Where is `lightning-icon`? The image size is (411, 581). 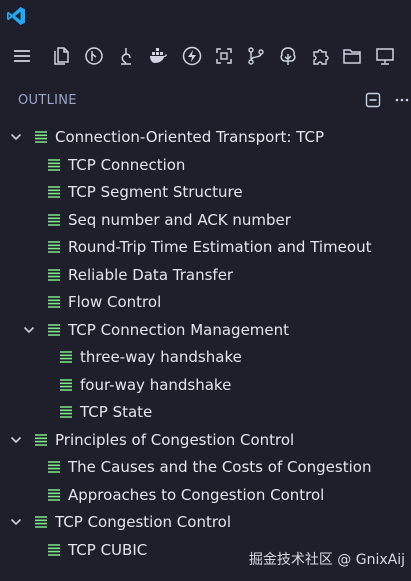
lightning-icon is located at coordinates (192, 56).